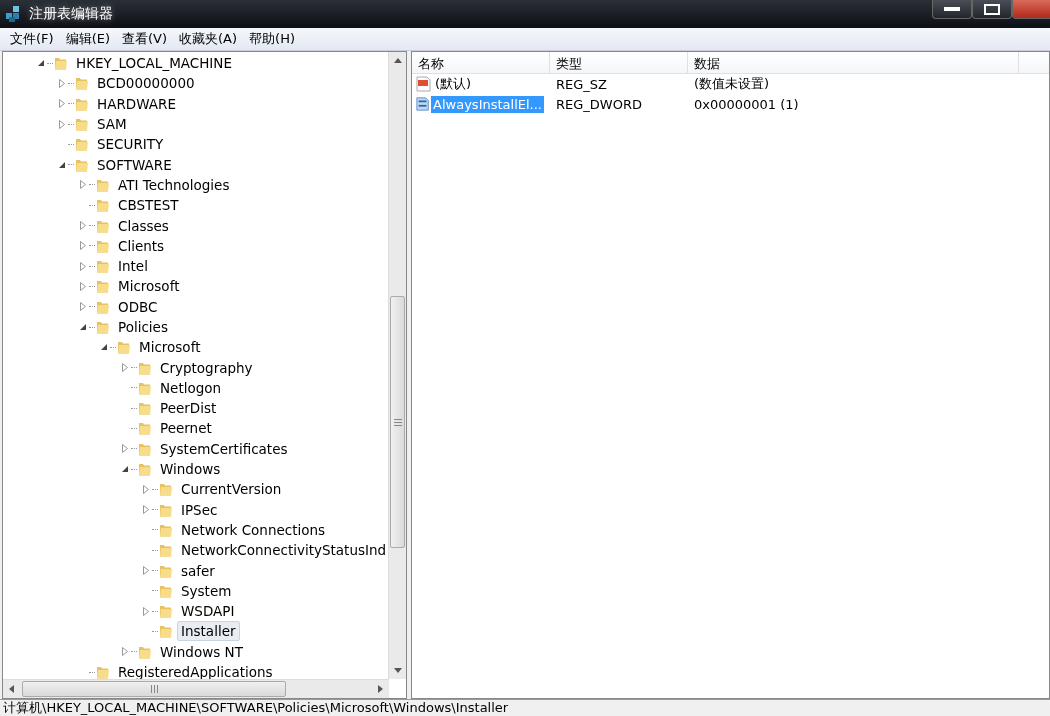  I want to click on maximize-button, so click(992, 9).